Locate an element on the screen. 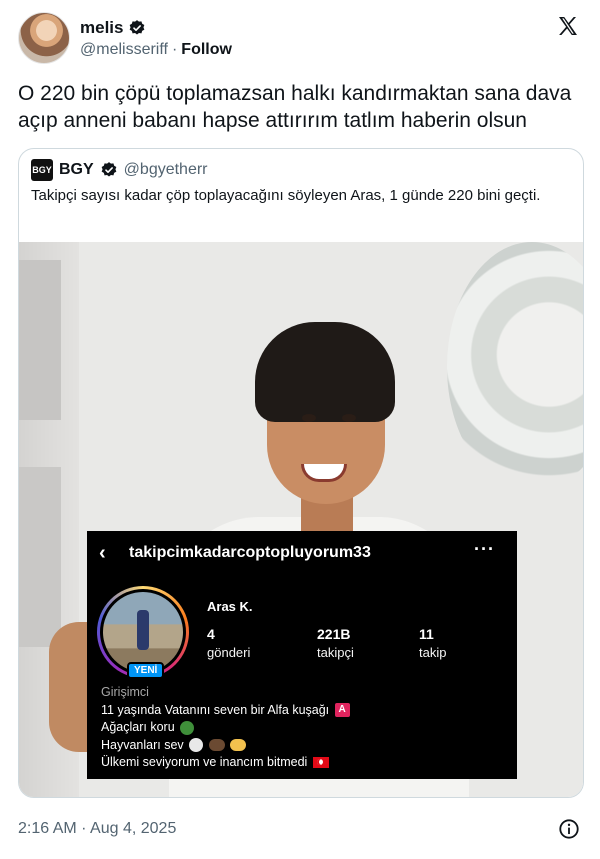  back-chevron-icon: ‹ is located at coordinates (102, 553).